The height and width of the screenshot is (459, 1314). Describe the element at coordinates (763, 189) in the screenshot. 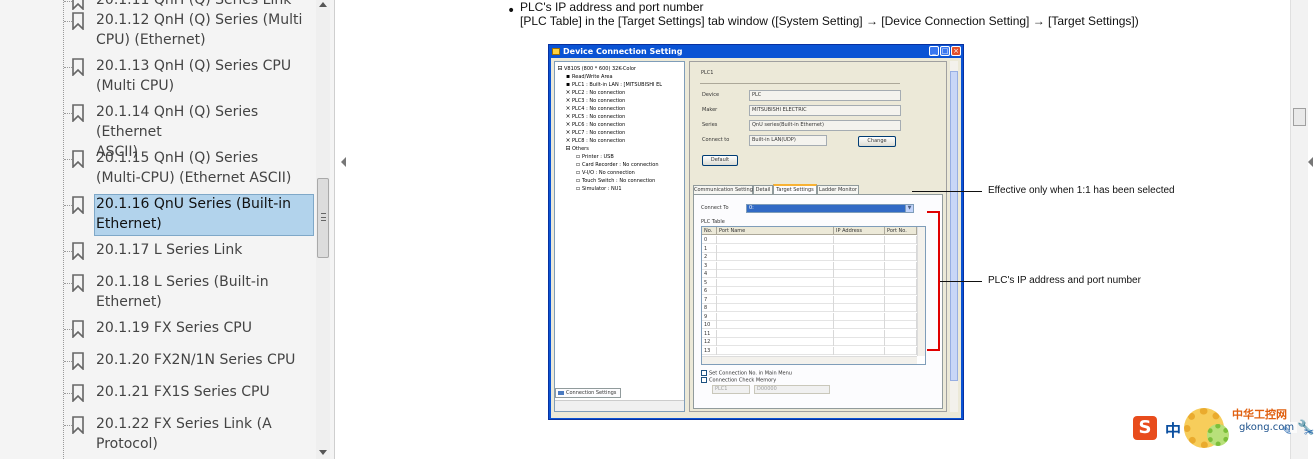

I see `tab: Detail` at that location.